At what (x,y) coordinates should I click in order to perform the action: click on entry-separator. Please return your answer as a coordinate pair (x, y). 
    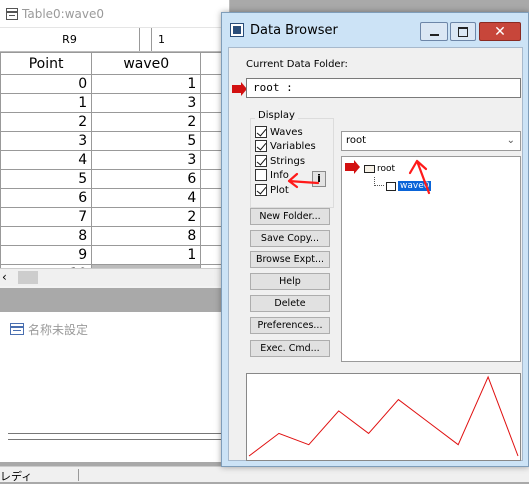
    Looking at the image, I should click on (146, 39).